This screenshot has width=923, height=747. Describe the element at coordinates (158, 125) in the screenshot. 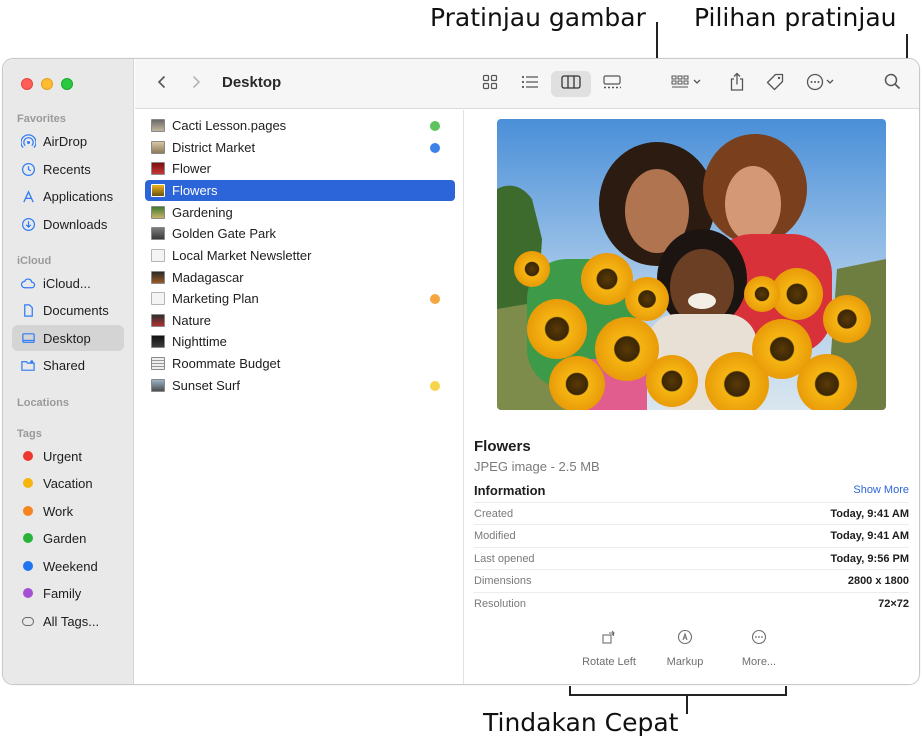

I see `pages-document-icon` at that location.